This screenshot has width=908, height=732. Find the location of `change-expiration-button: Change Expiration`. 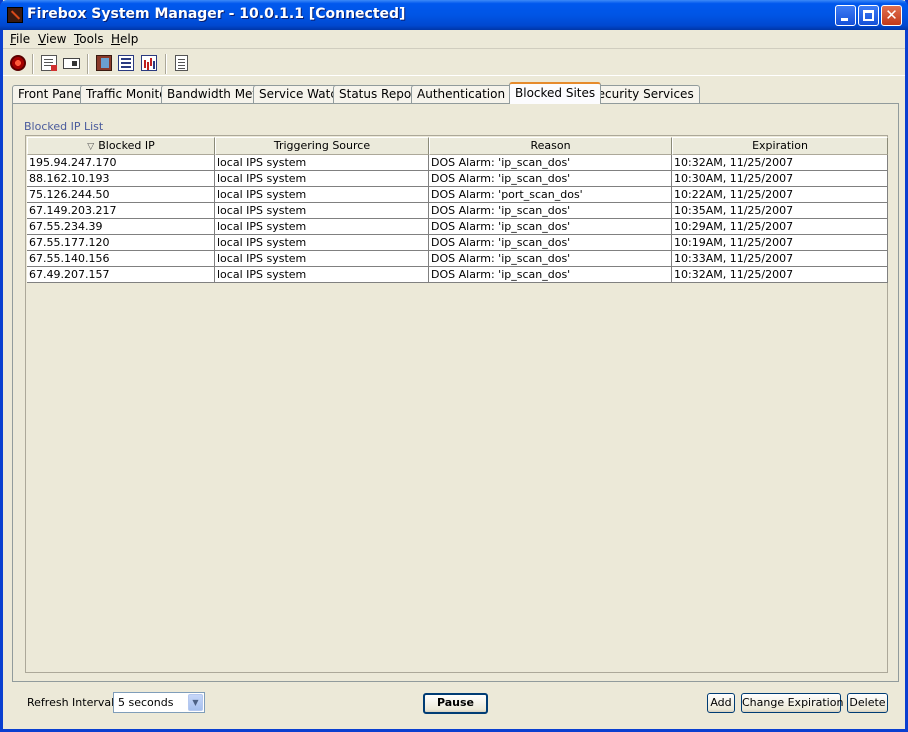

change-expiration-button: Change Expiration is located at coordinates (792, 703).